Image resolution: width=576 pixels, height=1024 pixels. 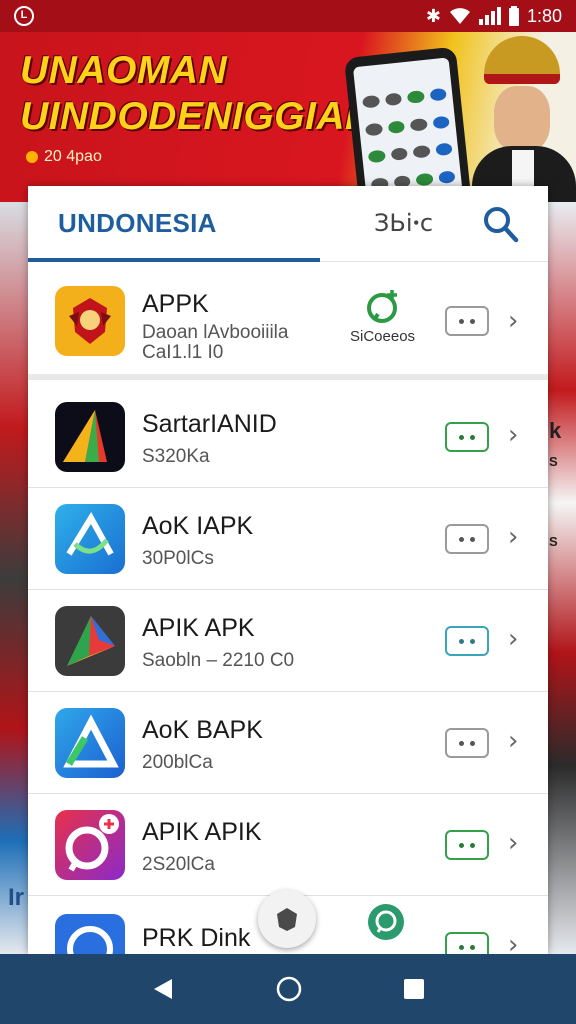 What do you see at coordinates (16, 897) in the screenshot?
I see `background-text-in: Ir` at bounding box center [16, 897].